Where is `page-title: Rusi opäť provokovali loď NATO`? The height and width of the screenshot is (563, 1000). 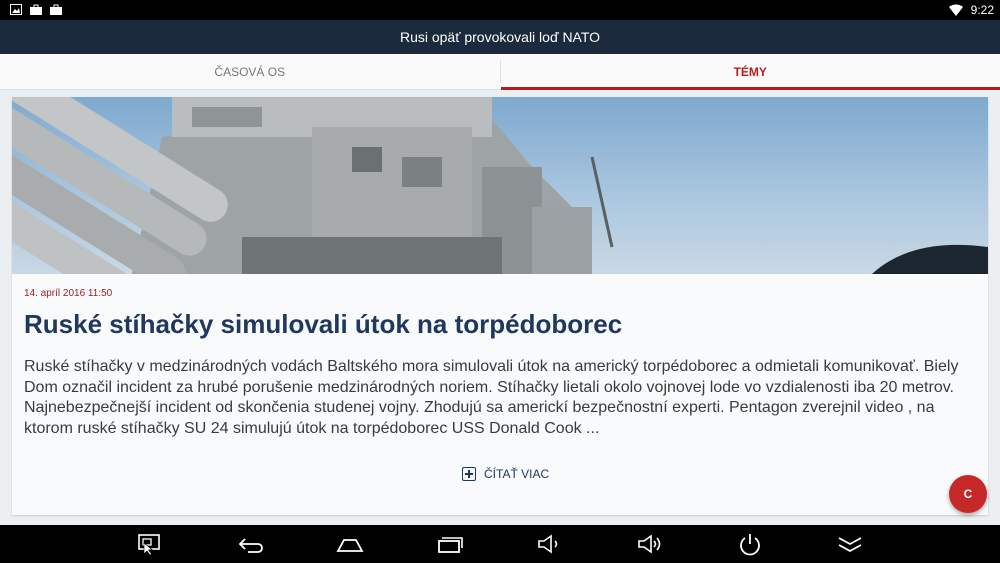 page-title: Rusi opäť provokovali loď NATO is located at coordinates (500, 37).